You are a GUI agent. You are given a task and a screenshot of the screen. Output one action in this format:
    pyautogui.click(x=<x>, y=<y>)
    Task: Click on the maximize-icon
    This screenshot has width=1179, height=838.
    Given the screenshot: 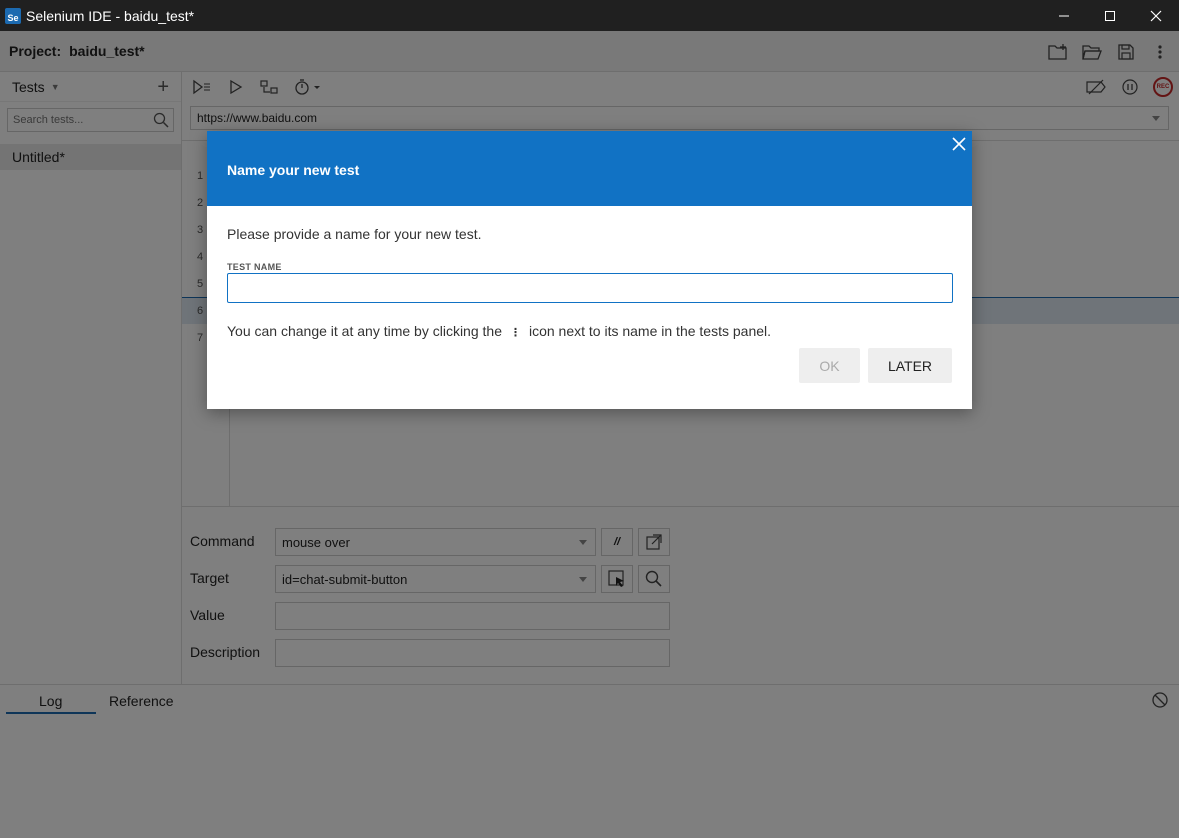 What is the action you would take?
    pyautogui.click(x=1110, y=15)
    